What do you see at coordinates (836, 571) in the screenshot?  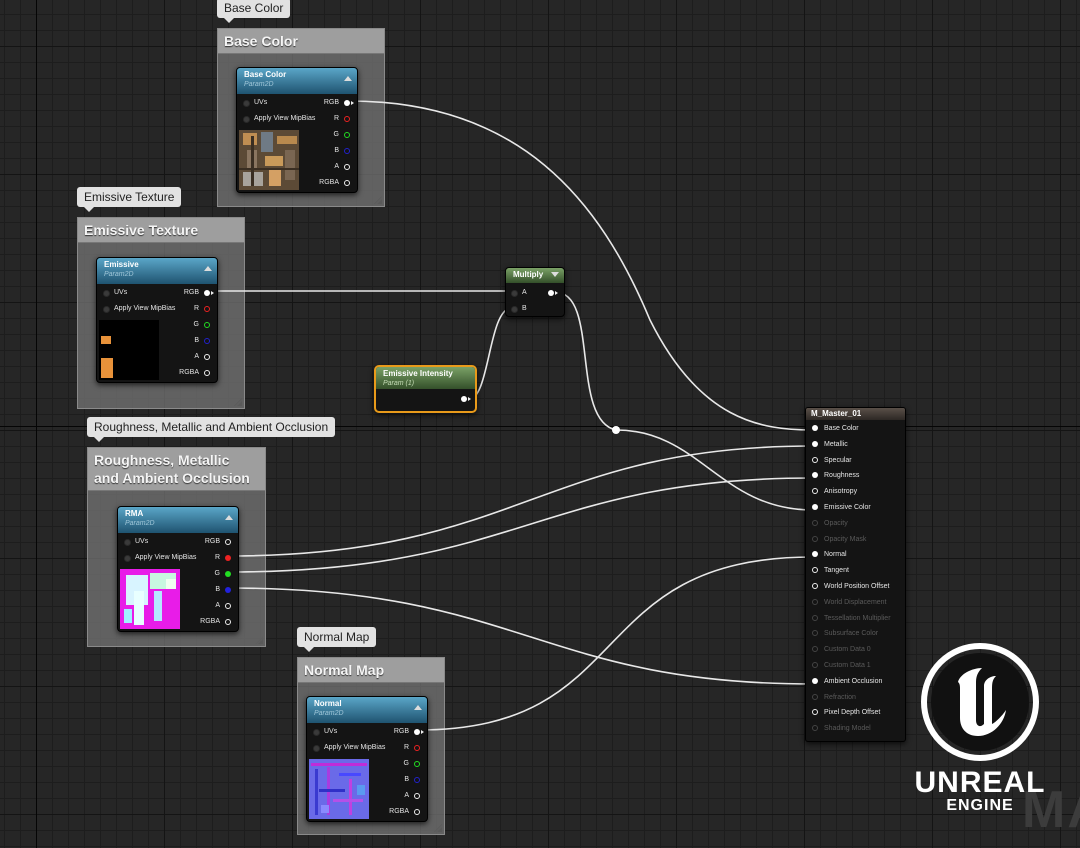 I see `master-pin-label: Tangent` at bounding box center [836, 571].